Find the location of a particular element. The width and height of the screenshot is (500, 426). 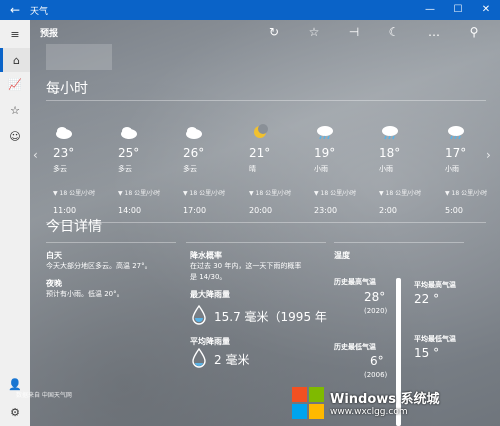

hist-high-label: 历史最高气温 is located at coordinates (355, 282).